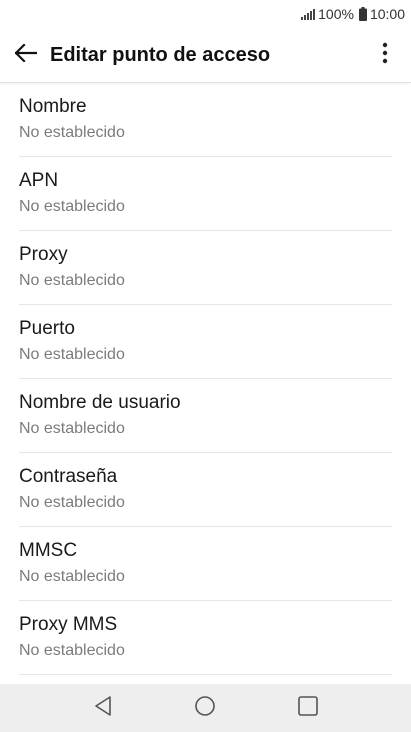  I want to click on setting-title: APN, so click(39, 180).